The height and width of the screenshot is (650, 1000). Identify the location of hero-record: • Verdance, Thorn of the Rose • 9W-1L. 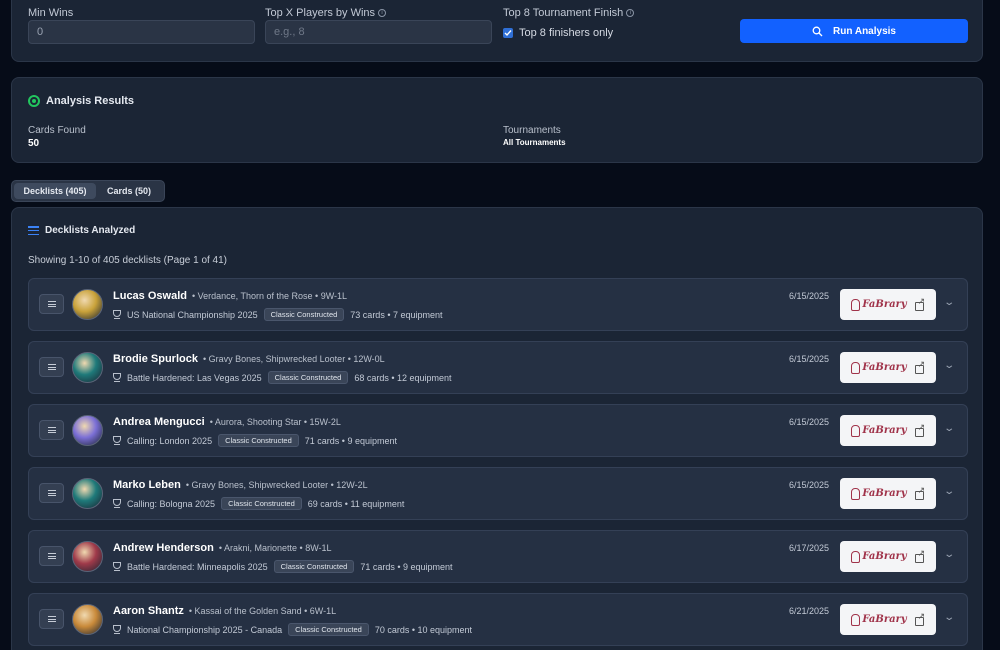
(269, 296).